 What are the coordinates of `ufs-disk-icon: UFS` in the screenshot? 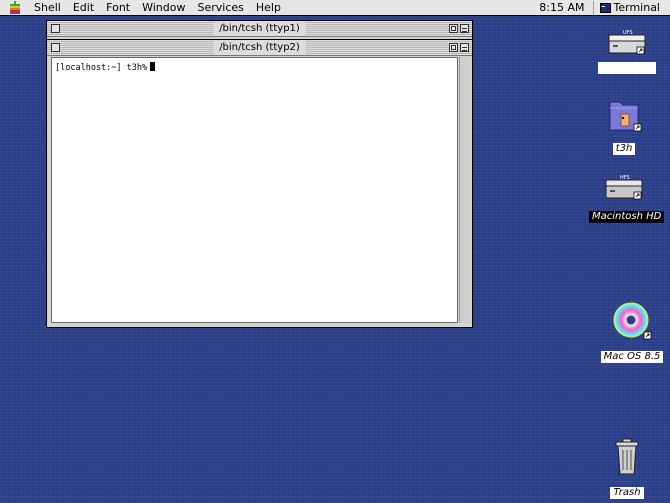 It's located at (627, 42).